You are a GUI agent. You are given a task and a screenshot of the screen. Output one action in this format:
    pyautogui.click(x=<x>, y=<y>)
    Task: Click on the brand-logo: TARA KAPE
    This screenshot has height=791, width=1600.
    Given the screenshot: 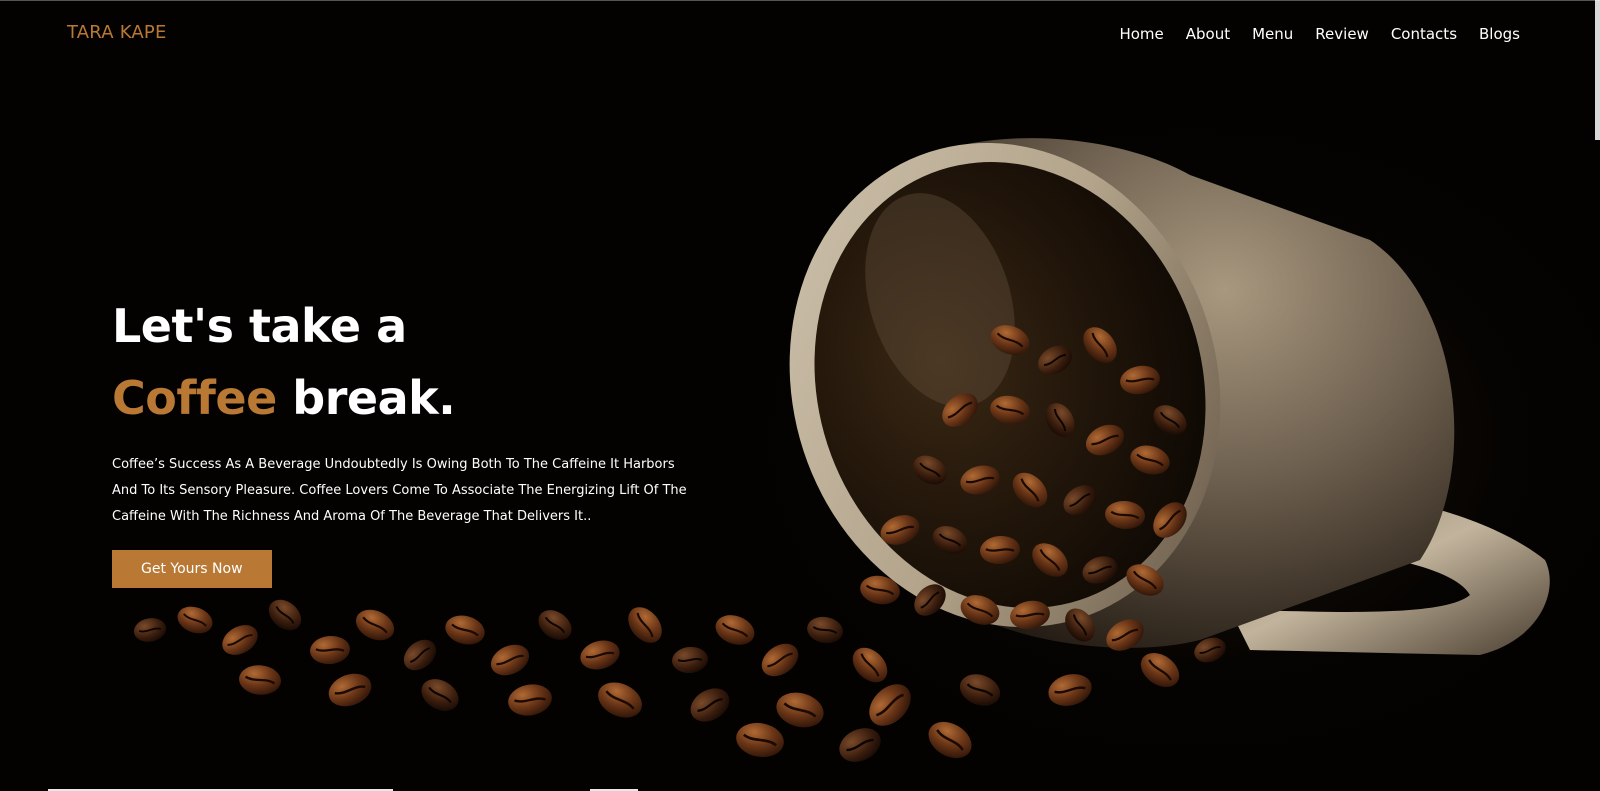 What is the action you would take?
    pyautogui.click(x=117, y=32)
    